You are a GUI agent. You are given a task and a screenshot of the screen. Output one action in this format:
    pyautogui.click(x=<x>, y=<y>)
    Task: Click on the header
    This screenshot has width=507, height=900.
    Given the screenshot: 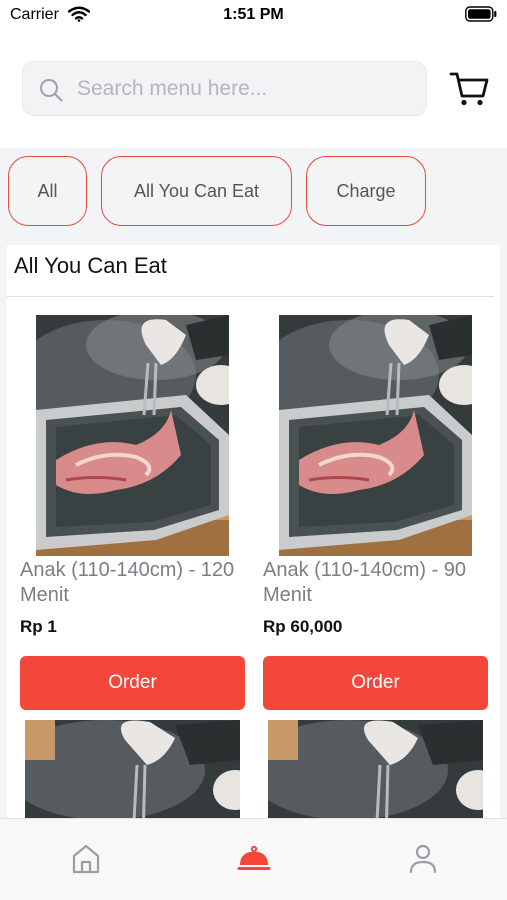 What is the action you would take?
    pyautogui.click(x=253, y=89)
    